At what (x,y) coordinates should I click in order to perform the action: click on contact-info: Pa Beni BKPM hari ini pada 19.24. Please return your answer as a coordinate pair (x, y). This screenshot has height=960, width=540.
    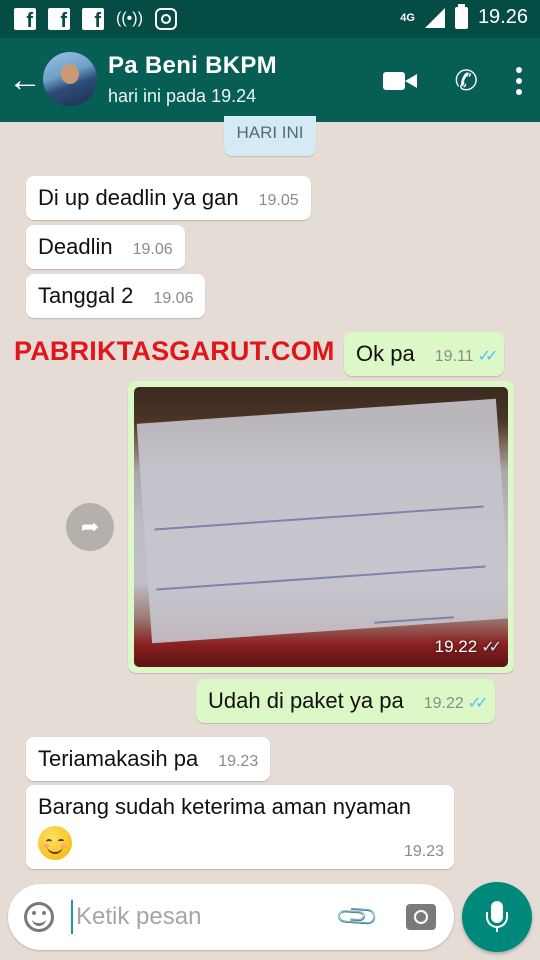
    Looking at the image, I should click on (192, 79).